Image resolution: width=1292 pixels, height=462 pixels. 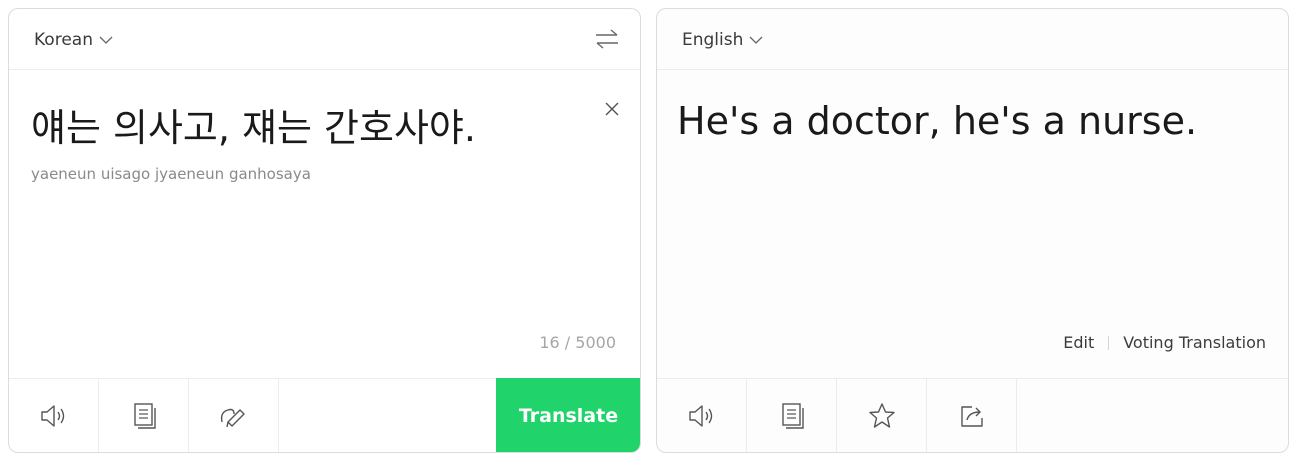 I want to click on edit-button: Edit, so click(x=1078, y=342).